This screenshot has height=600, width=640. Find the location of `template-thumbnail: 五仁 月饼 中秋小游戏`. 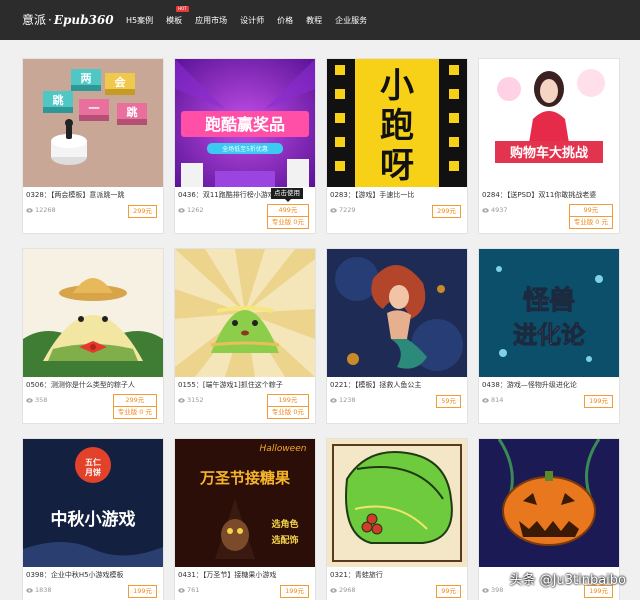

template-thumbnail: 五仁 月饼 中秋小游戏 is located at coordinates (93, 503).